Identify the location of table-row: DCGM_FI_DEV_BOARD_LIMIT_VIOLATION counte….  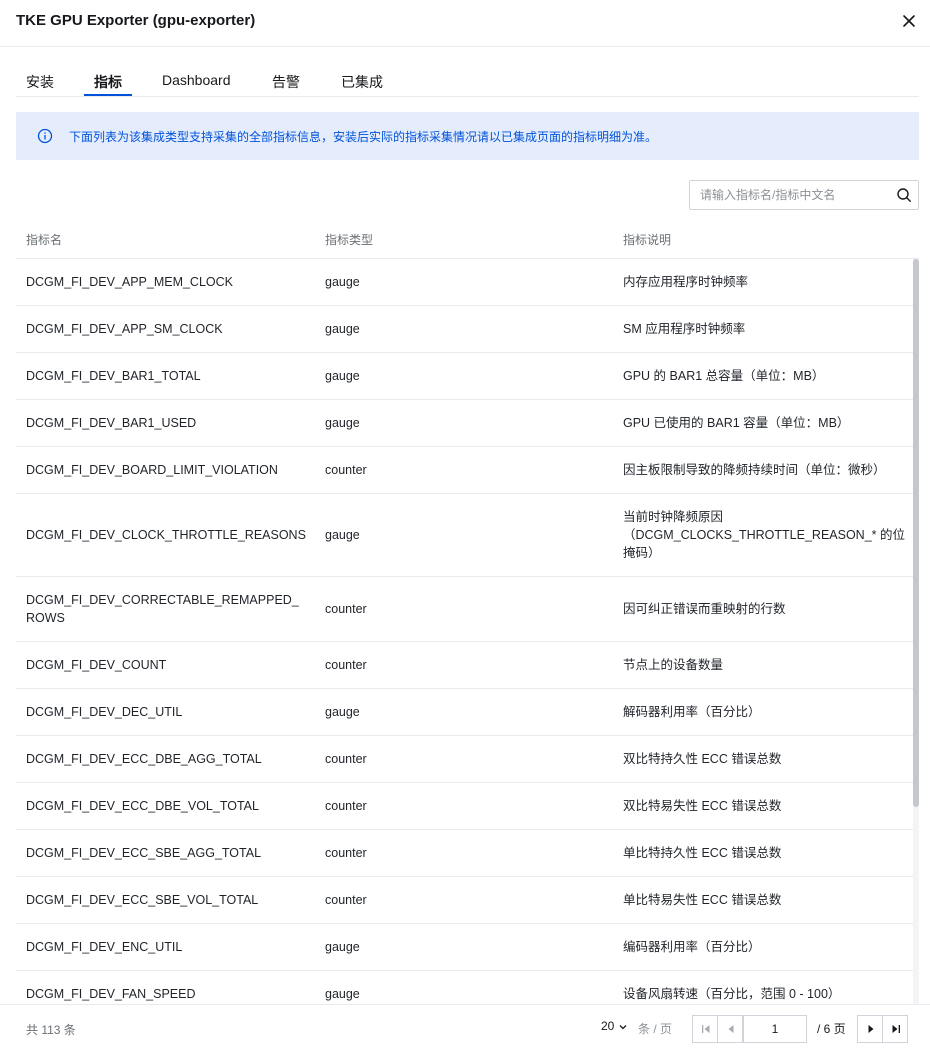
(464, 470).